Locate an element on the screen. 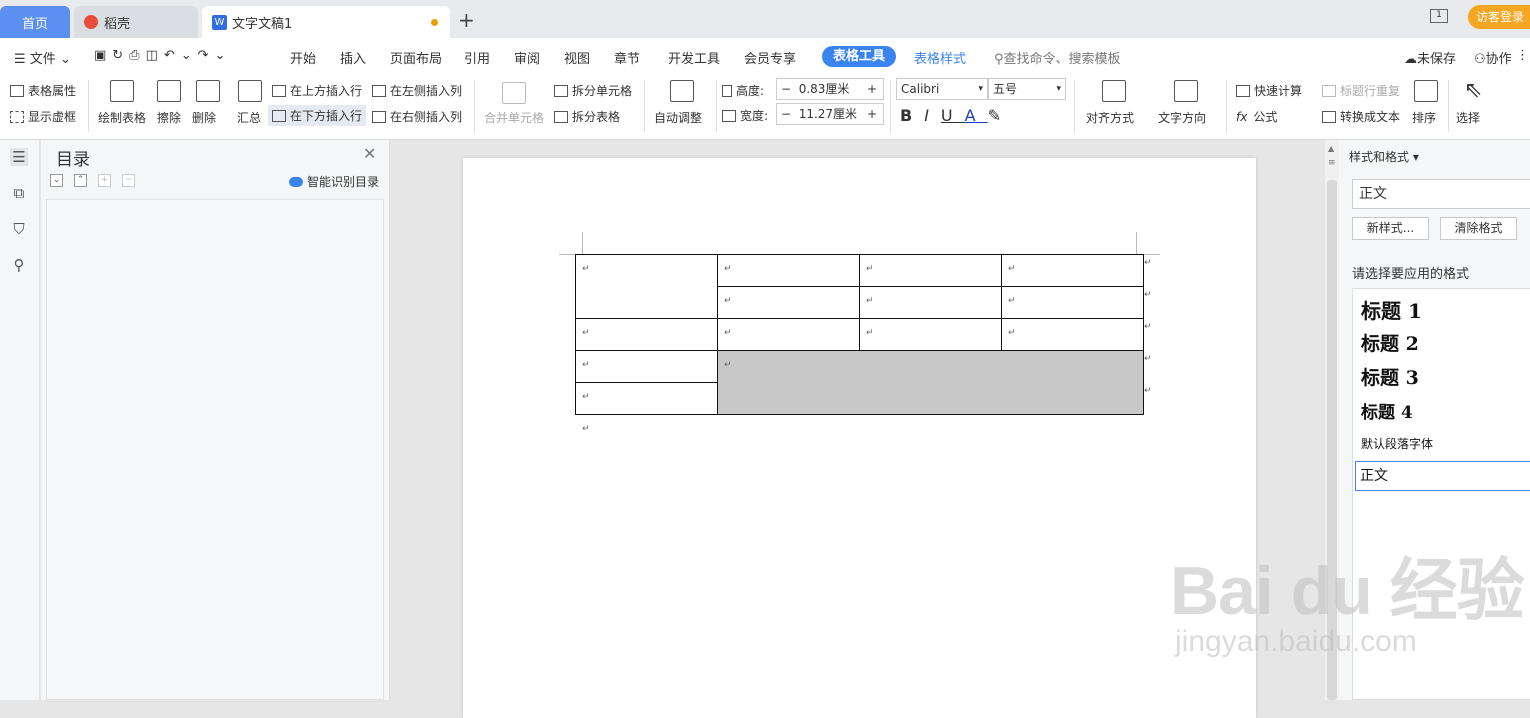 Image resolution: width=1530 pixels, height=718 pixels. menu-page-layout: 页面布局 is located at coordinates (416, 57).